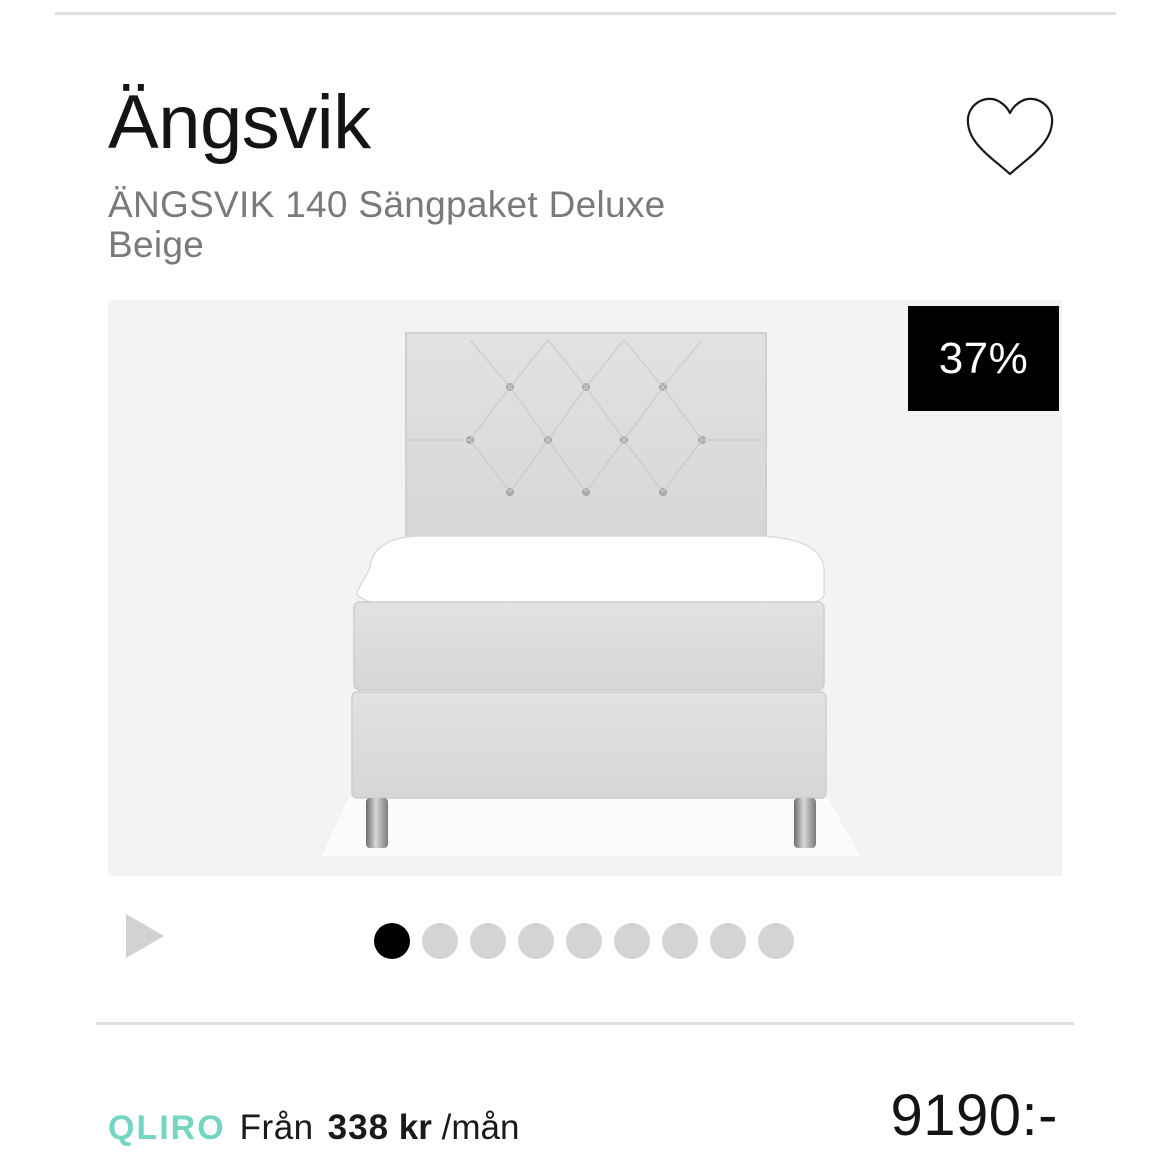  I want to click on financing-currency: kr, so click(415, 1127).